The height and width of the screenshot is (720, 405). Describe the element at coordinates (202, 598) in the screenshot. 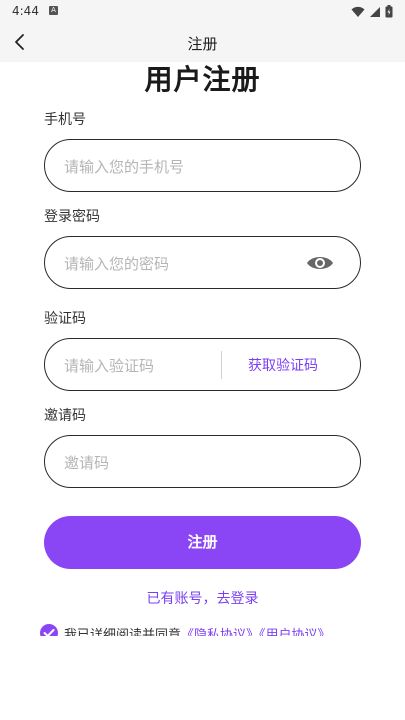

I see `login-link: 已有账号，去登录` at that location.